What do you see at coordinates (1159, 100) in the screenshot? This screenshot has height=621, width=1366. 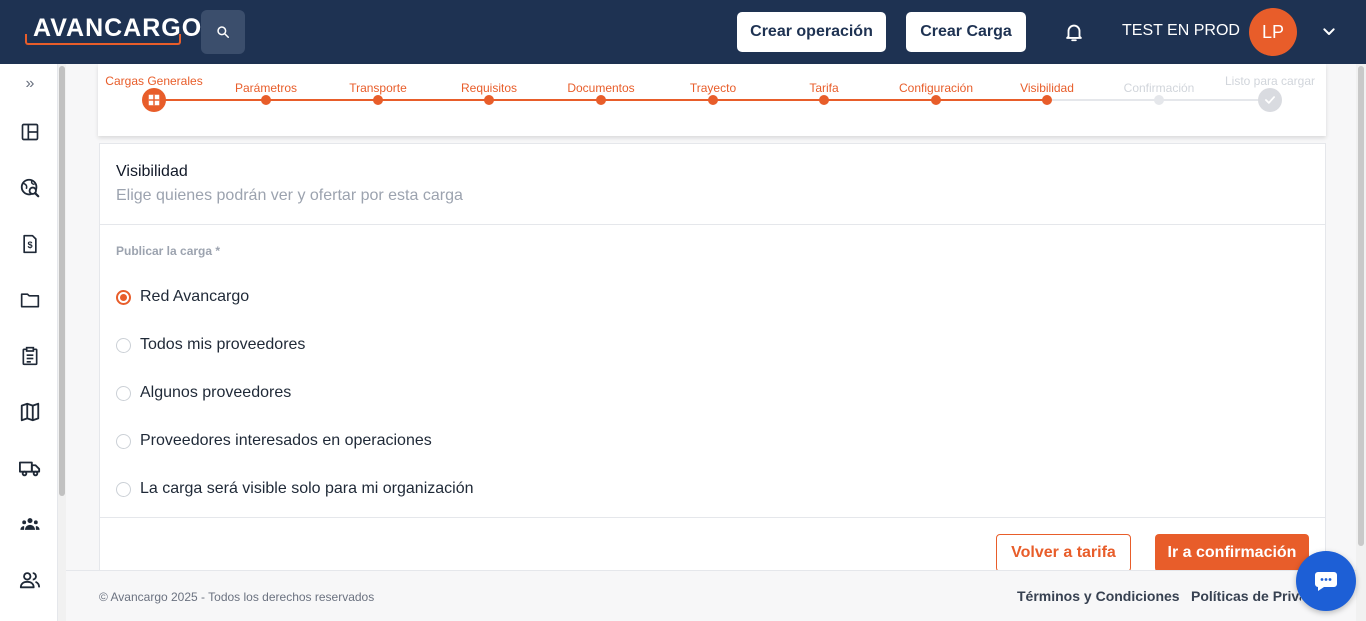 I see `step-dot-confirmacion` at bounding box center [1159, 100].